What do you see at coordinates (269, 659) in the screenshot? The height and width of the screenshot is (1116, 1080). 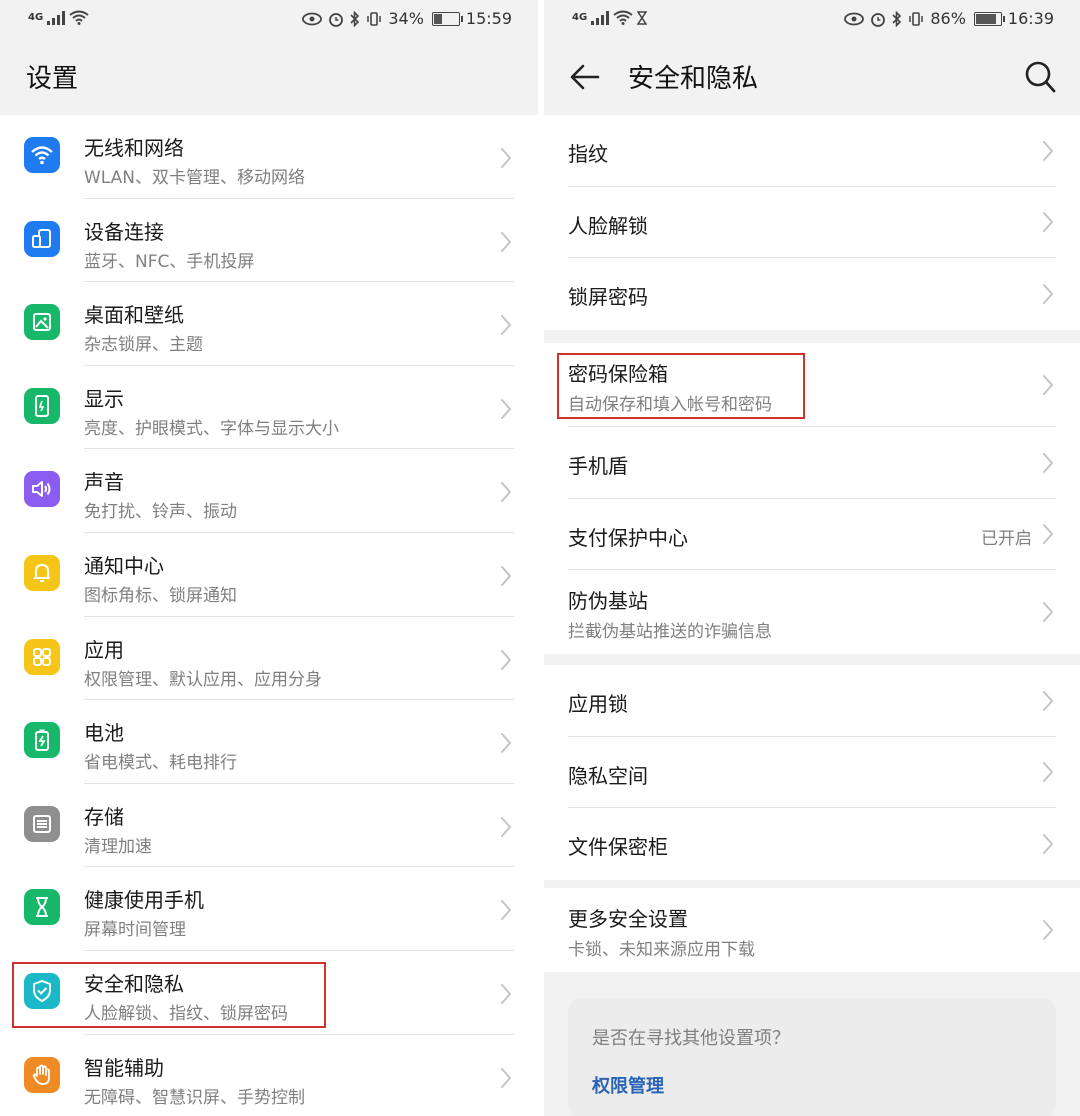 I see `settings-item: 应用权限管理、默认应用、应用分身` at bounding box center [269, 659].